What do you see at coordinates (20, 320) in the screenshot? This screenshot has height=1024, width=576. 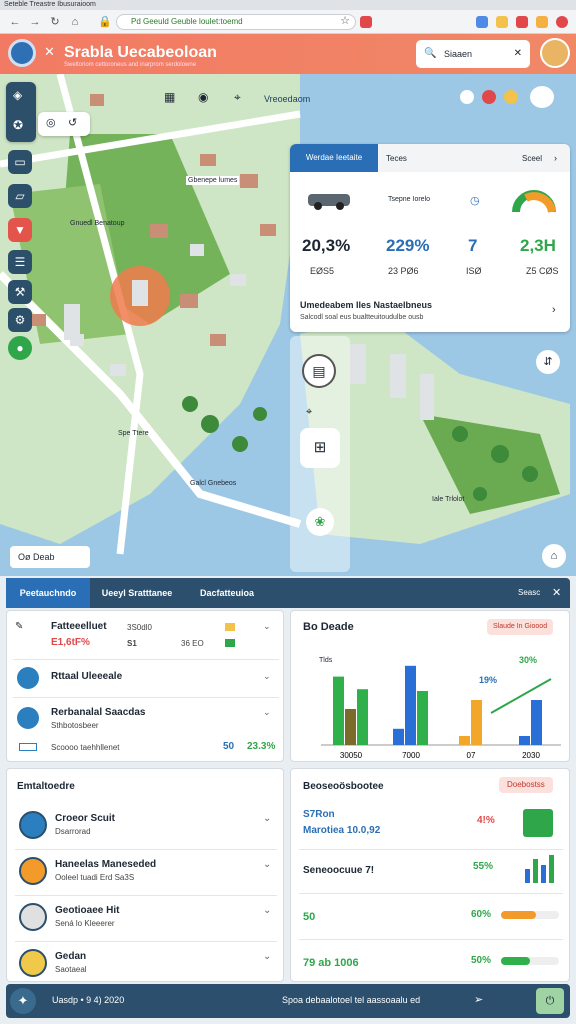 I see `bike-button: ⚙` at bounding box center [20, 320].